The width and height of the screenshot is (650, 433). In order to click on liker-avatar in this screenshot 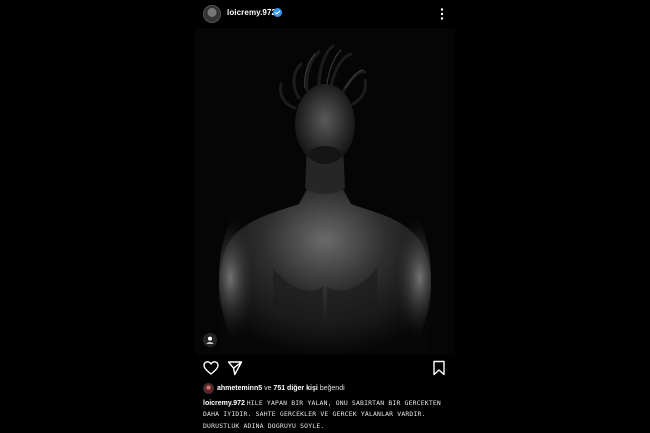, I will do `click(208, 388)`.